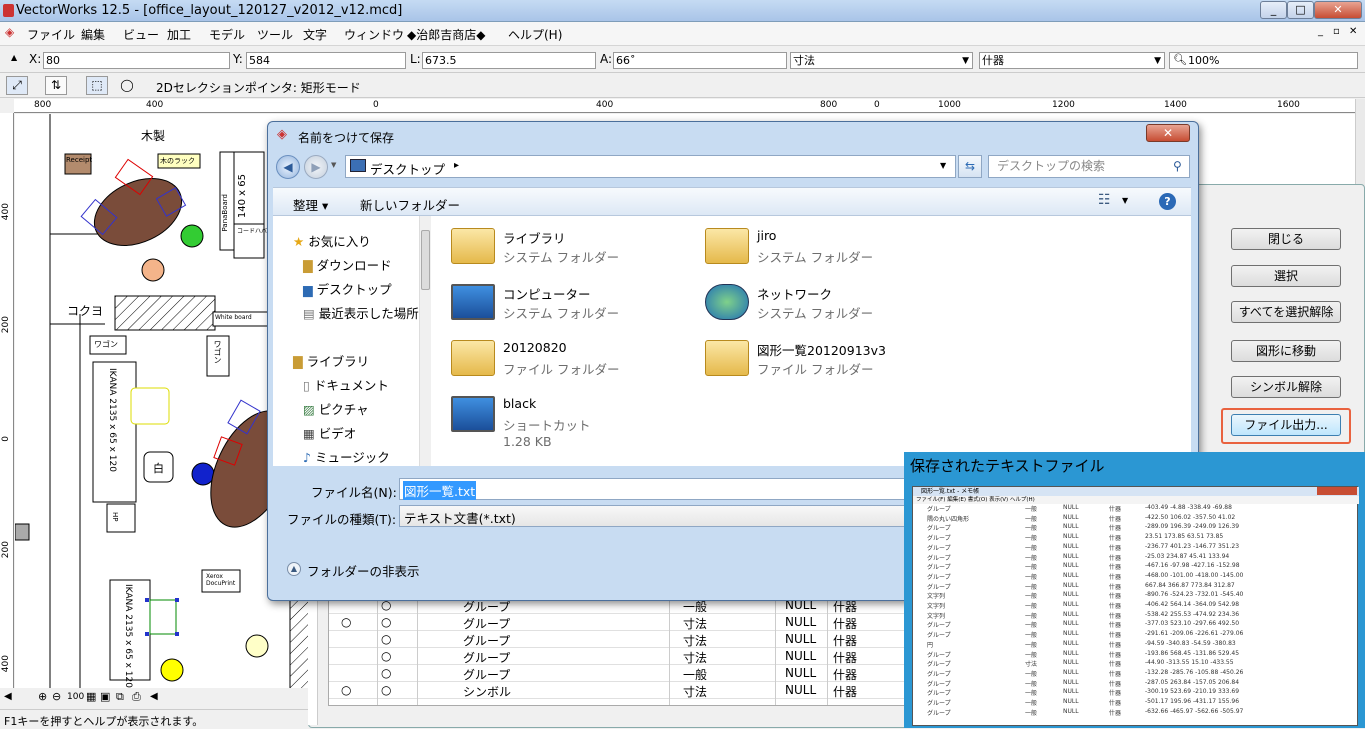 This screenshot has width=1365, height=729. What do you see at coordinates (316, 167) in the screenshot?
I see `forward-arrow-icon: ▶` at bounding box center [316, 167].